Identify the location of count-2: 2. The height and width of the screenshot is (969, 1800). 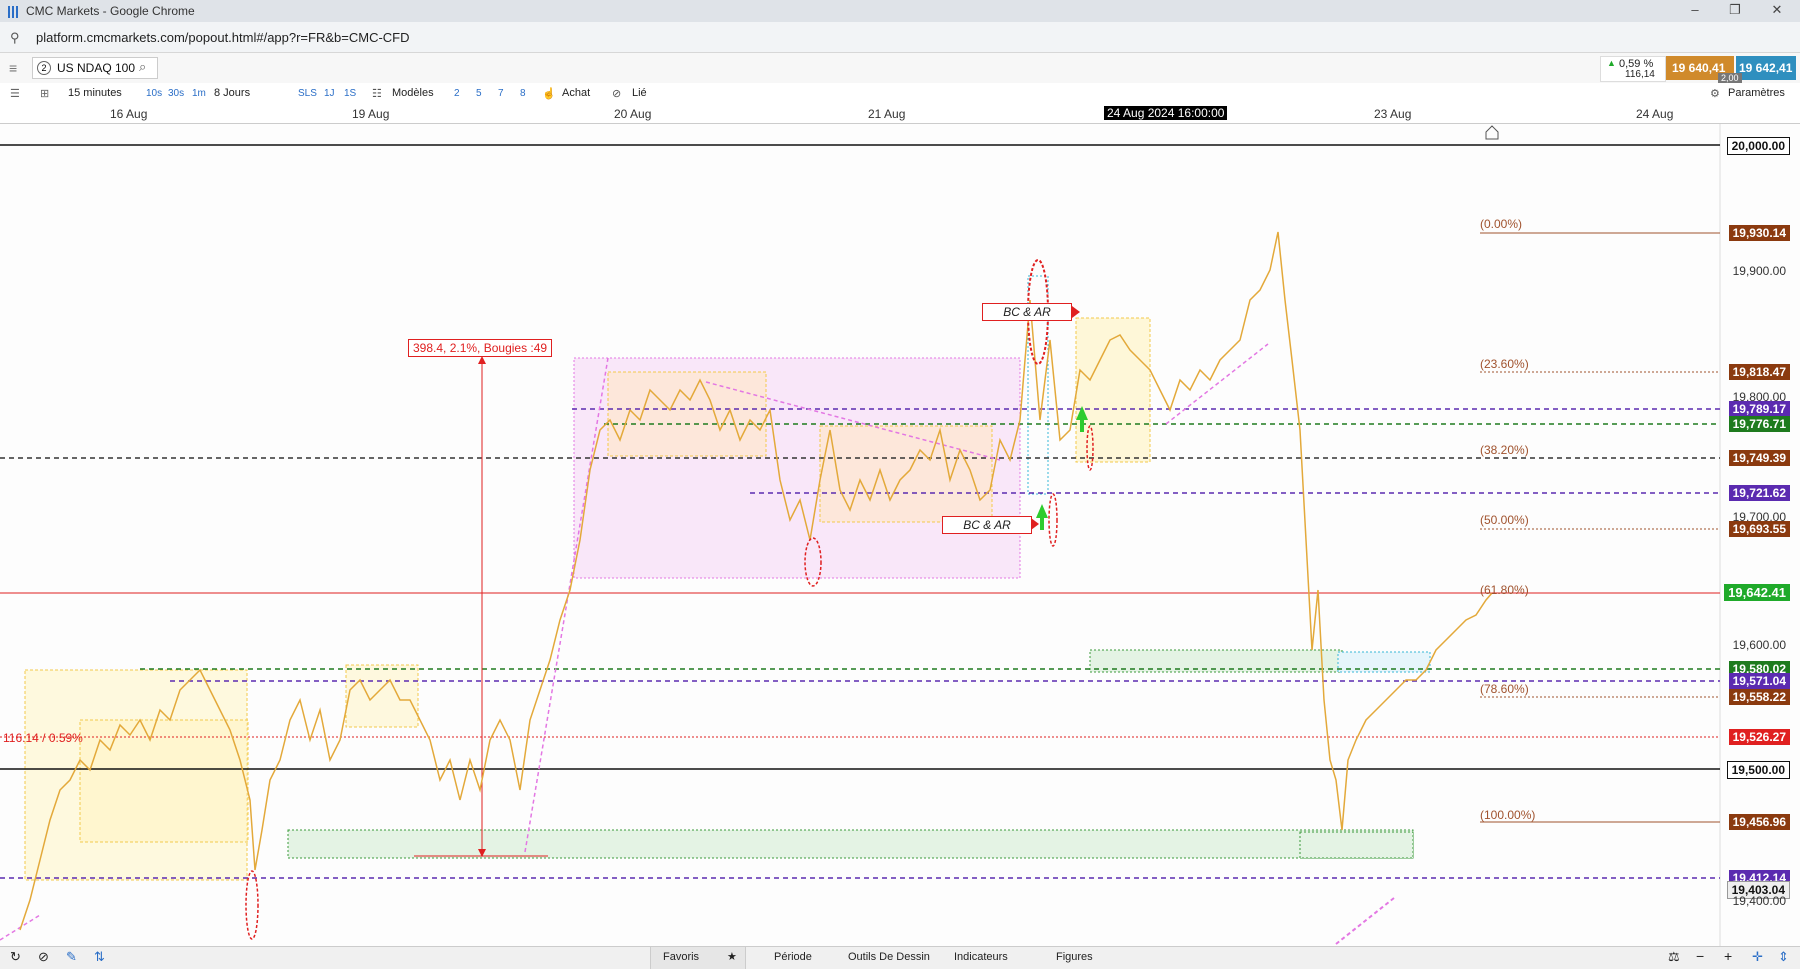
(457, 93).